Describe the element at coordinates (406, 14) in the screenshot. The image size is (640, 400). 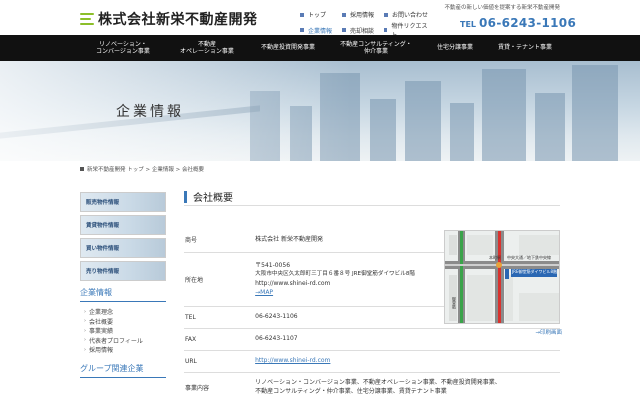
I see `toplink-contact: お問い合わせ` at that location.